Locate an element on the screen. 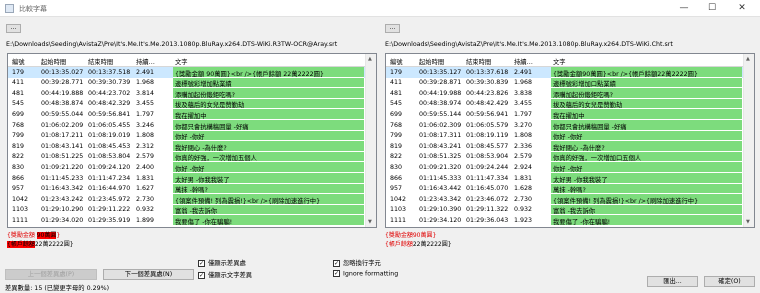 The width and height of the screenshot is (760, 293). cell-number: 1103 is located at coordinates (398, 210).